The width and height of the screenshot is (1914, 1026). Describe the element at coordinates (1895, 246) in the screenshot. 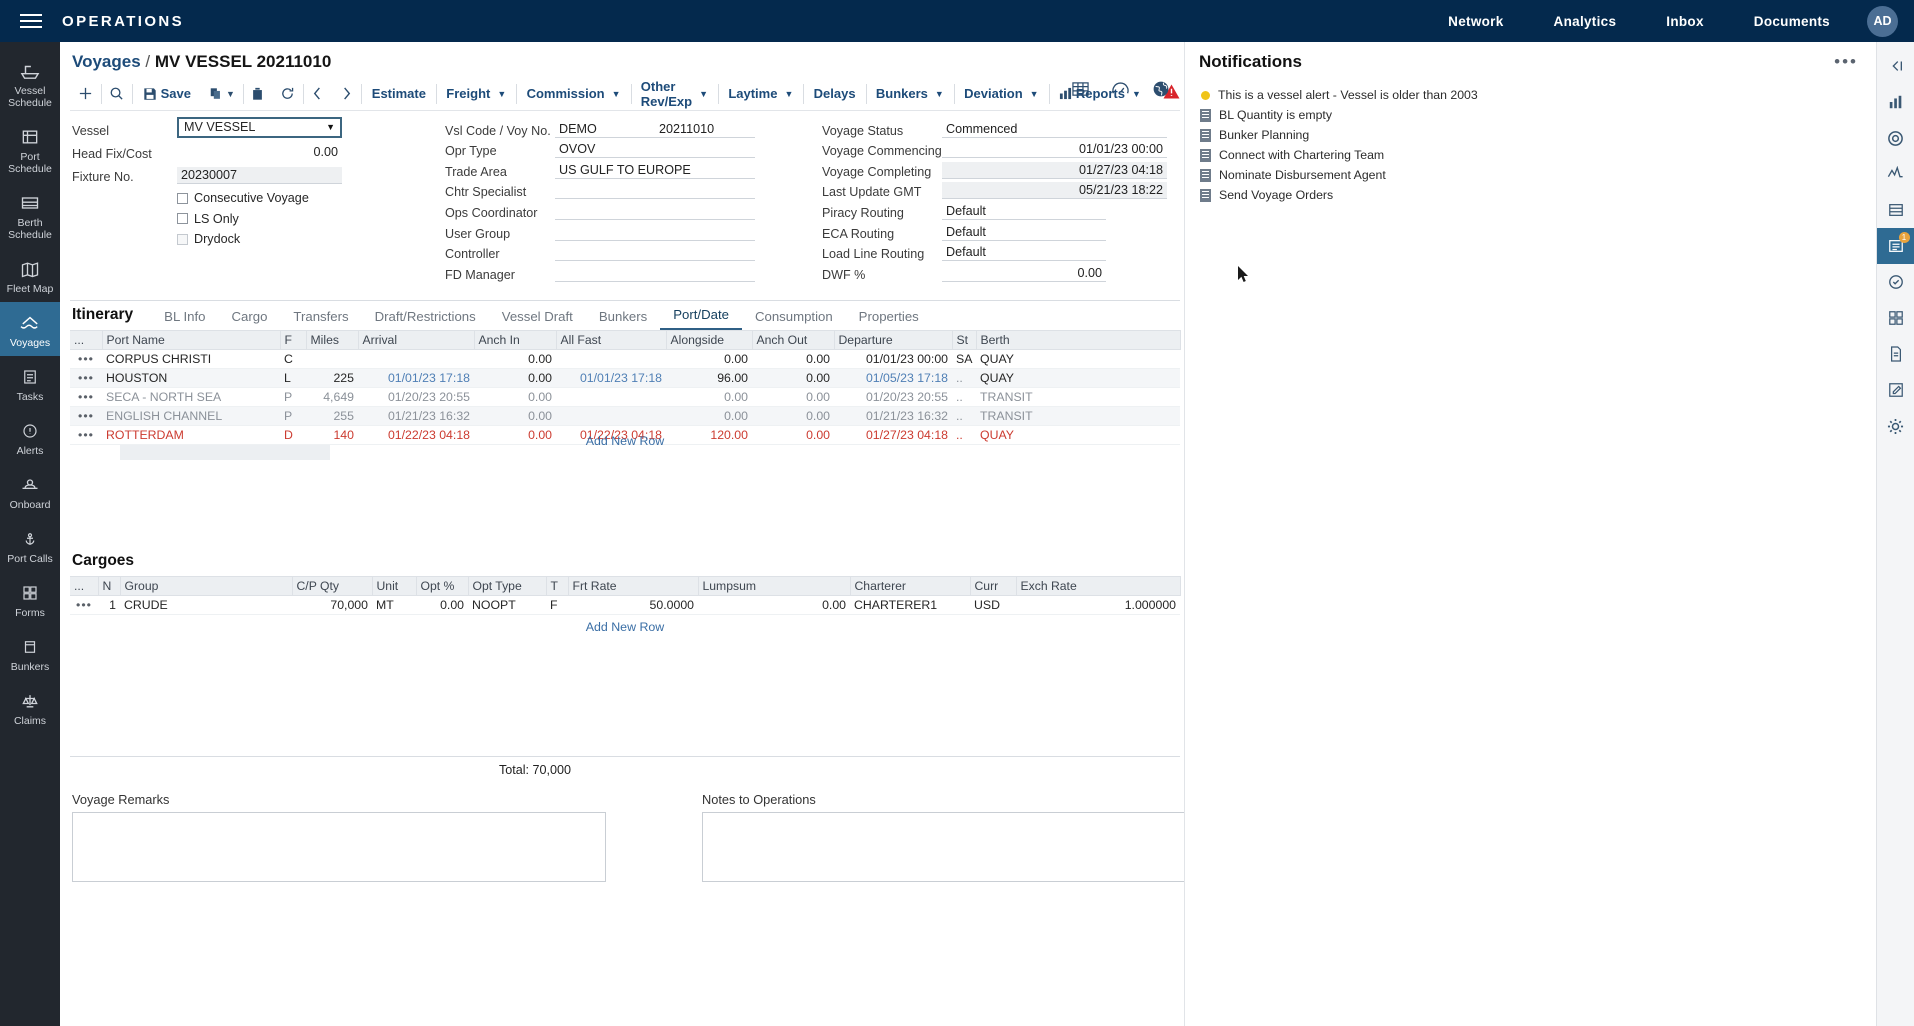

I see `notifications-icon: 1` at that location.